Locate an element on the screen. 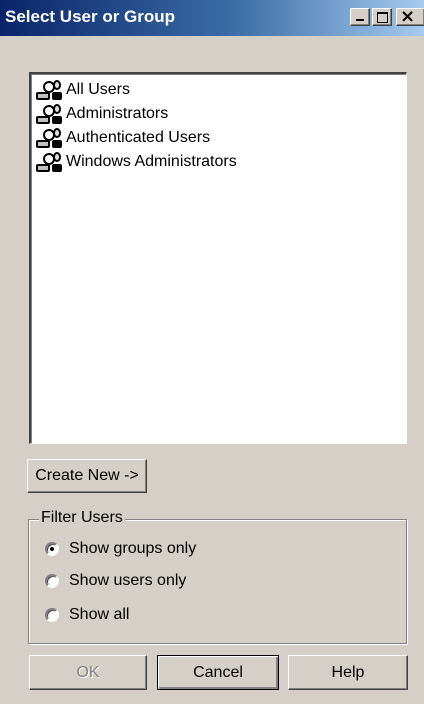  radio-show-groups-only: Show groups only is located at coordinates (120, 549).